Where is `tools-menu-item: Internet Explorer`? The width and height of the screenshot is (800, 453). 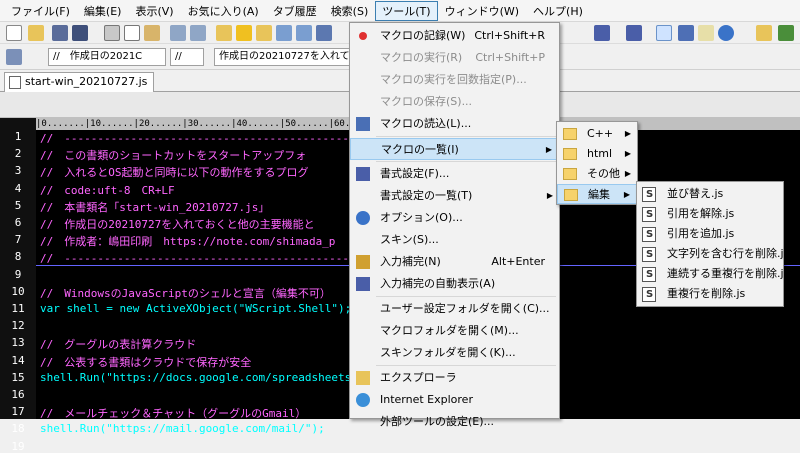 tools-menu-item: Internet Explorer is located at coordinates (454, 400).